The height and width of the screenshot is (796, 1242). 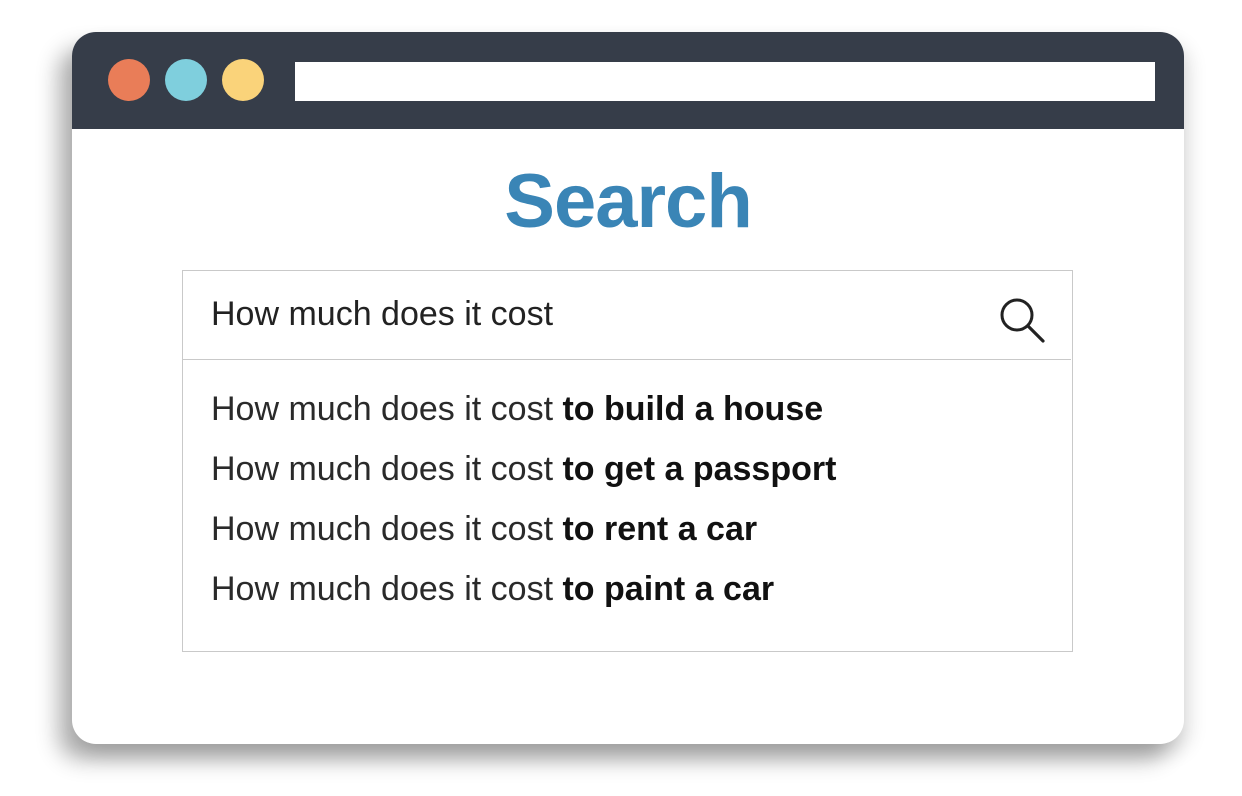 I want to click on suggestion-item: How much does it cost to build a house, so click(x=631, y=417).